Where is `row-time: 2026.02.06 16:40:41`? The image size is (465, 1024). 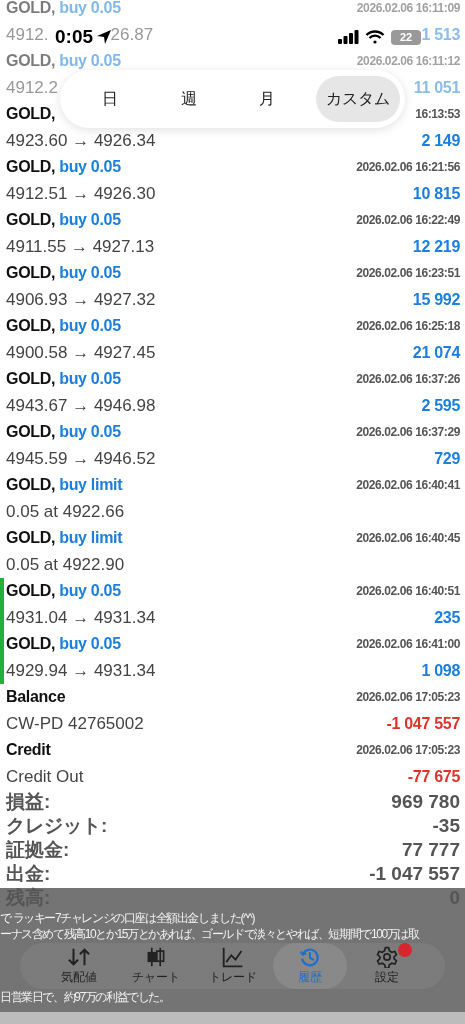 row-time: 2026.02.06 16:40:41 is located at coordinates (408, 485).